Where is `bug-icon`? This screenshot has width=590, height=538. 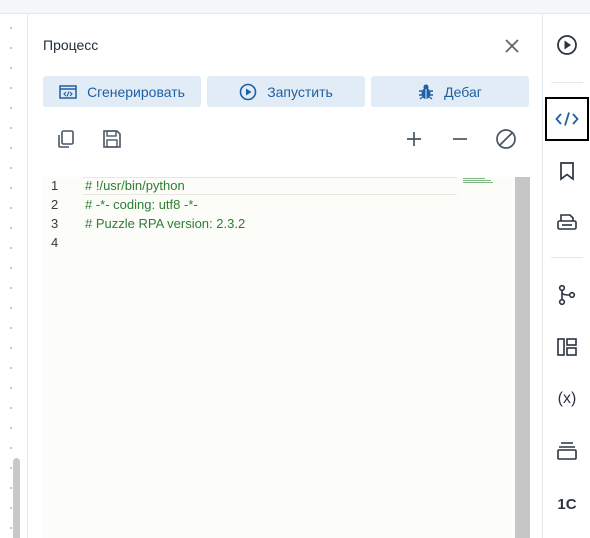 bug-icon is located at coordinates (426, 92).